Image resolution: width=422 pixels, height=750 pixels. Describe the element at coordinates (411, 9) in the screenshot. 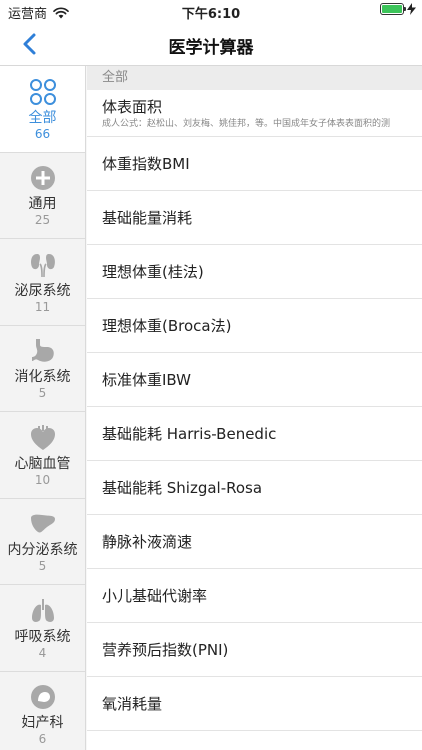

I see `charging-icon` at that location.